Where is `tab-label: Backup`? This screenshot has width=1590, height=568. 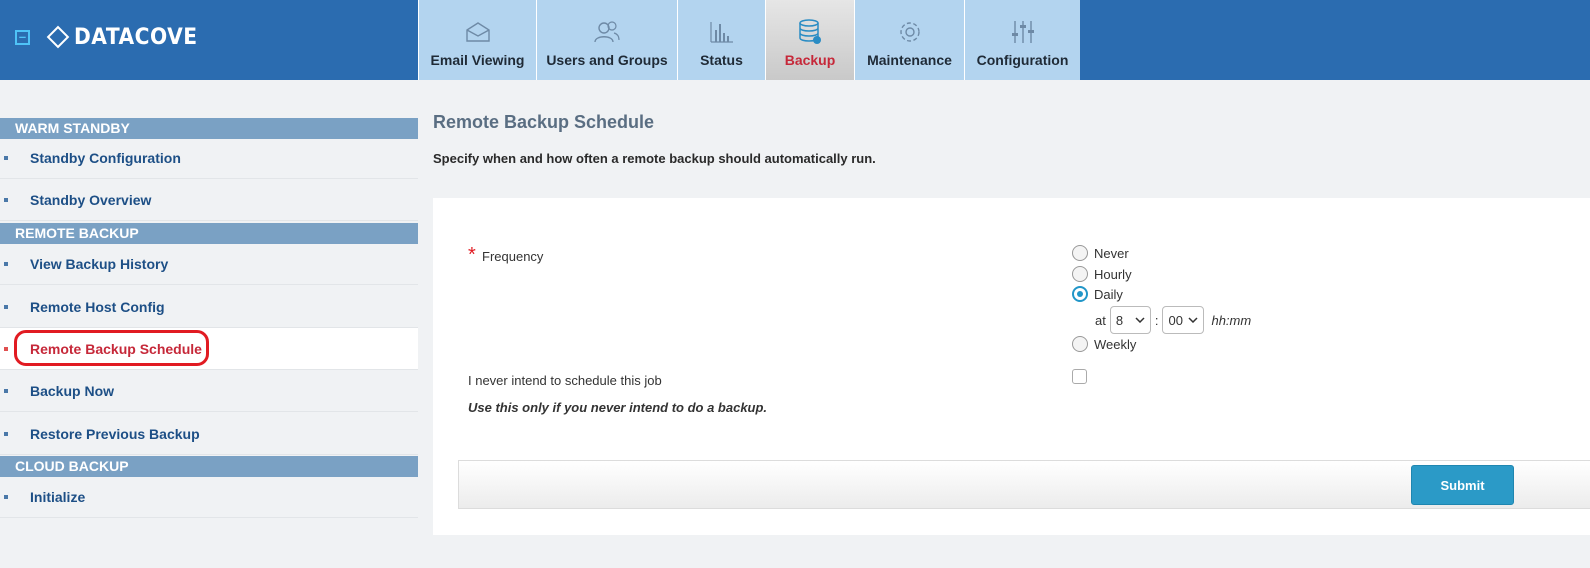 tab-label: Backup is located at coordinates (810, 60).